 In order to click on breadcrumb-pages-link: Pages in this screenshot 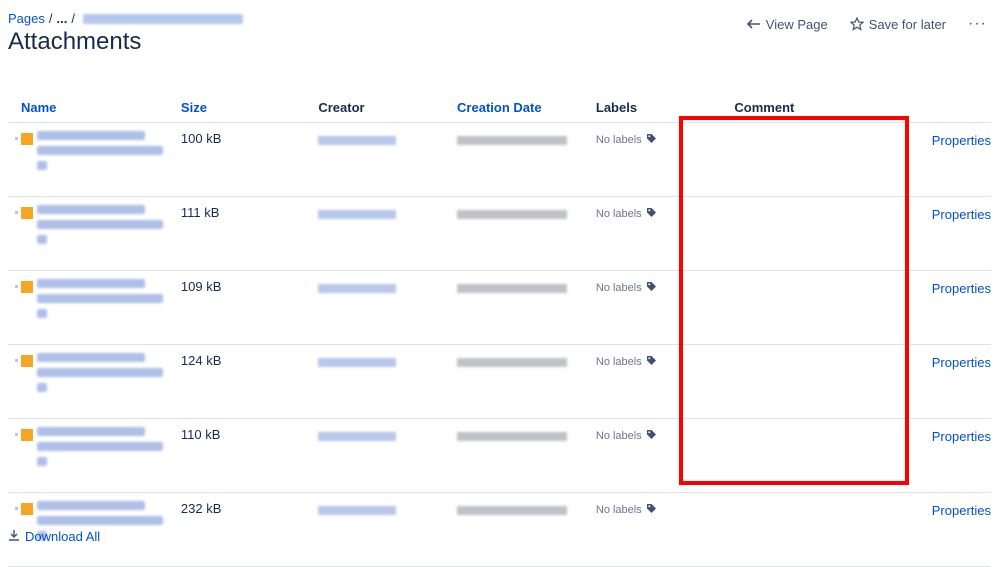, I will do `click(26, 18)`.